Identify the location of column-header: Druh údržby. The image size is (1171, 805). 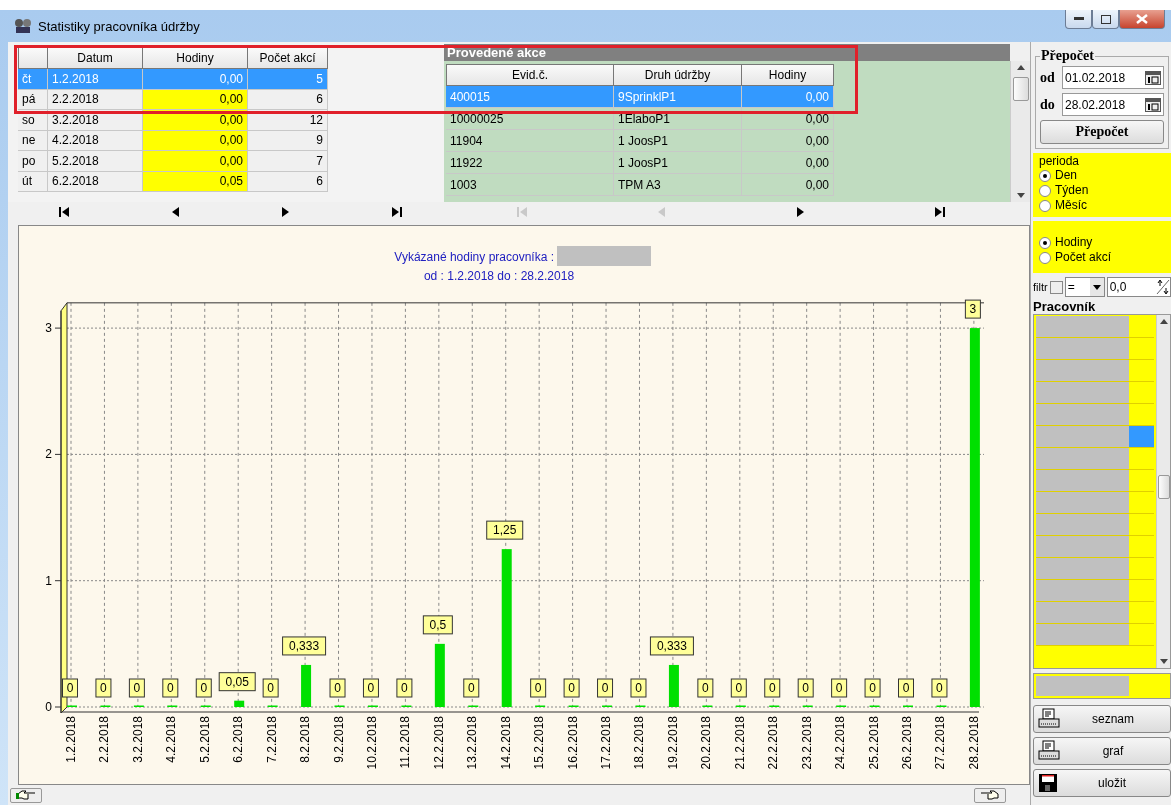
(678, 75).